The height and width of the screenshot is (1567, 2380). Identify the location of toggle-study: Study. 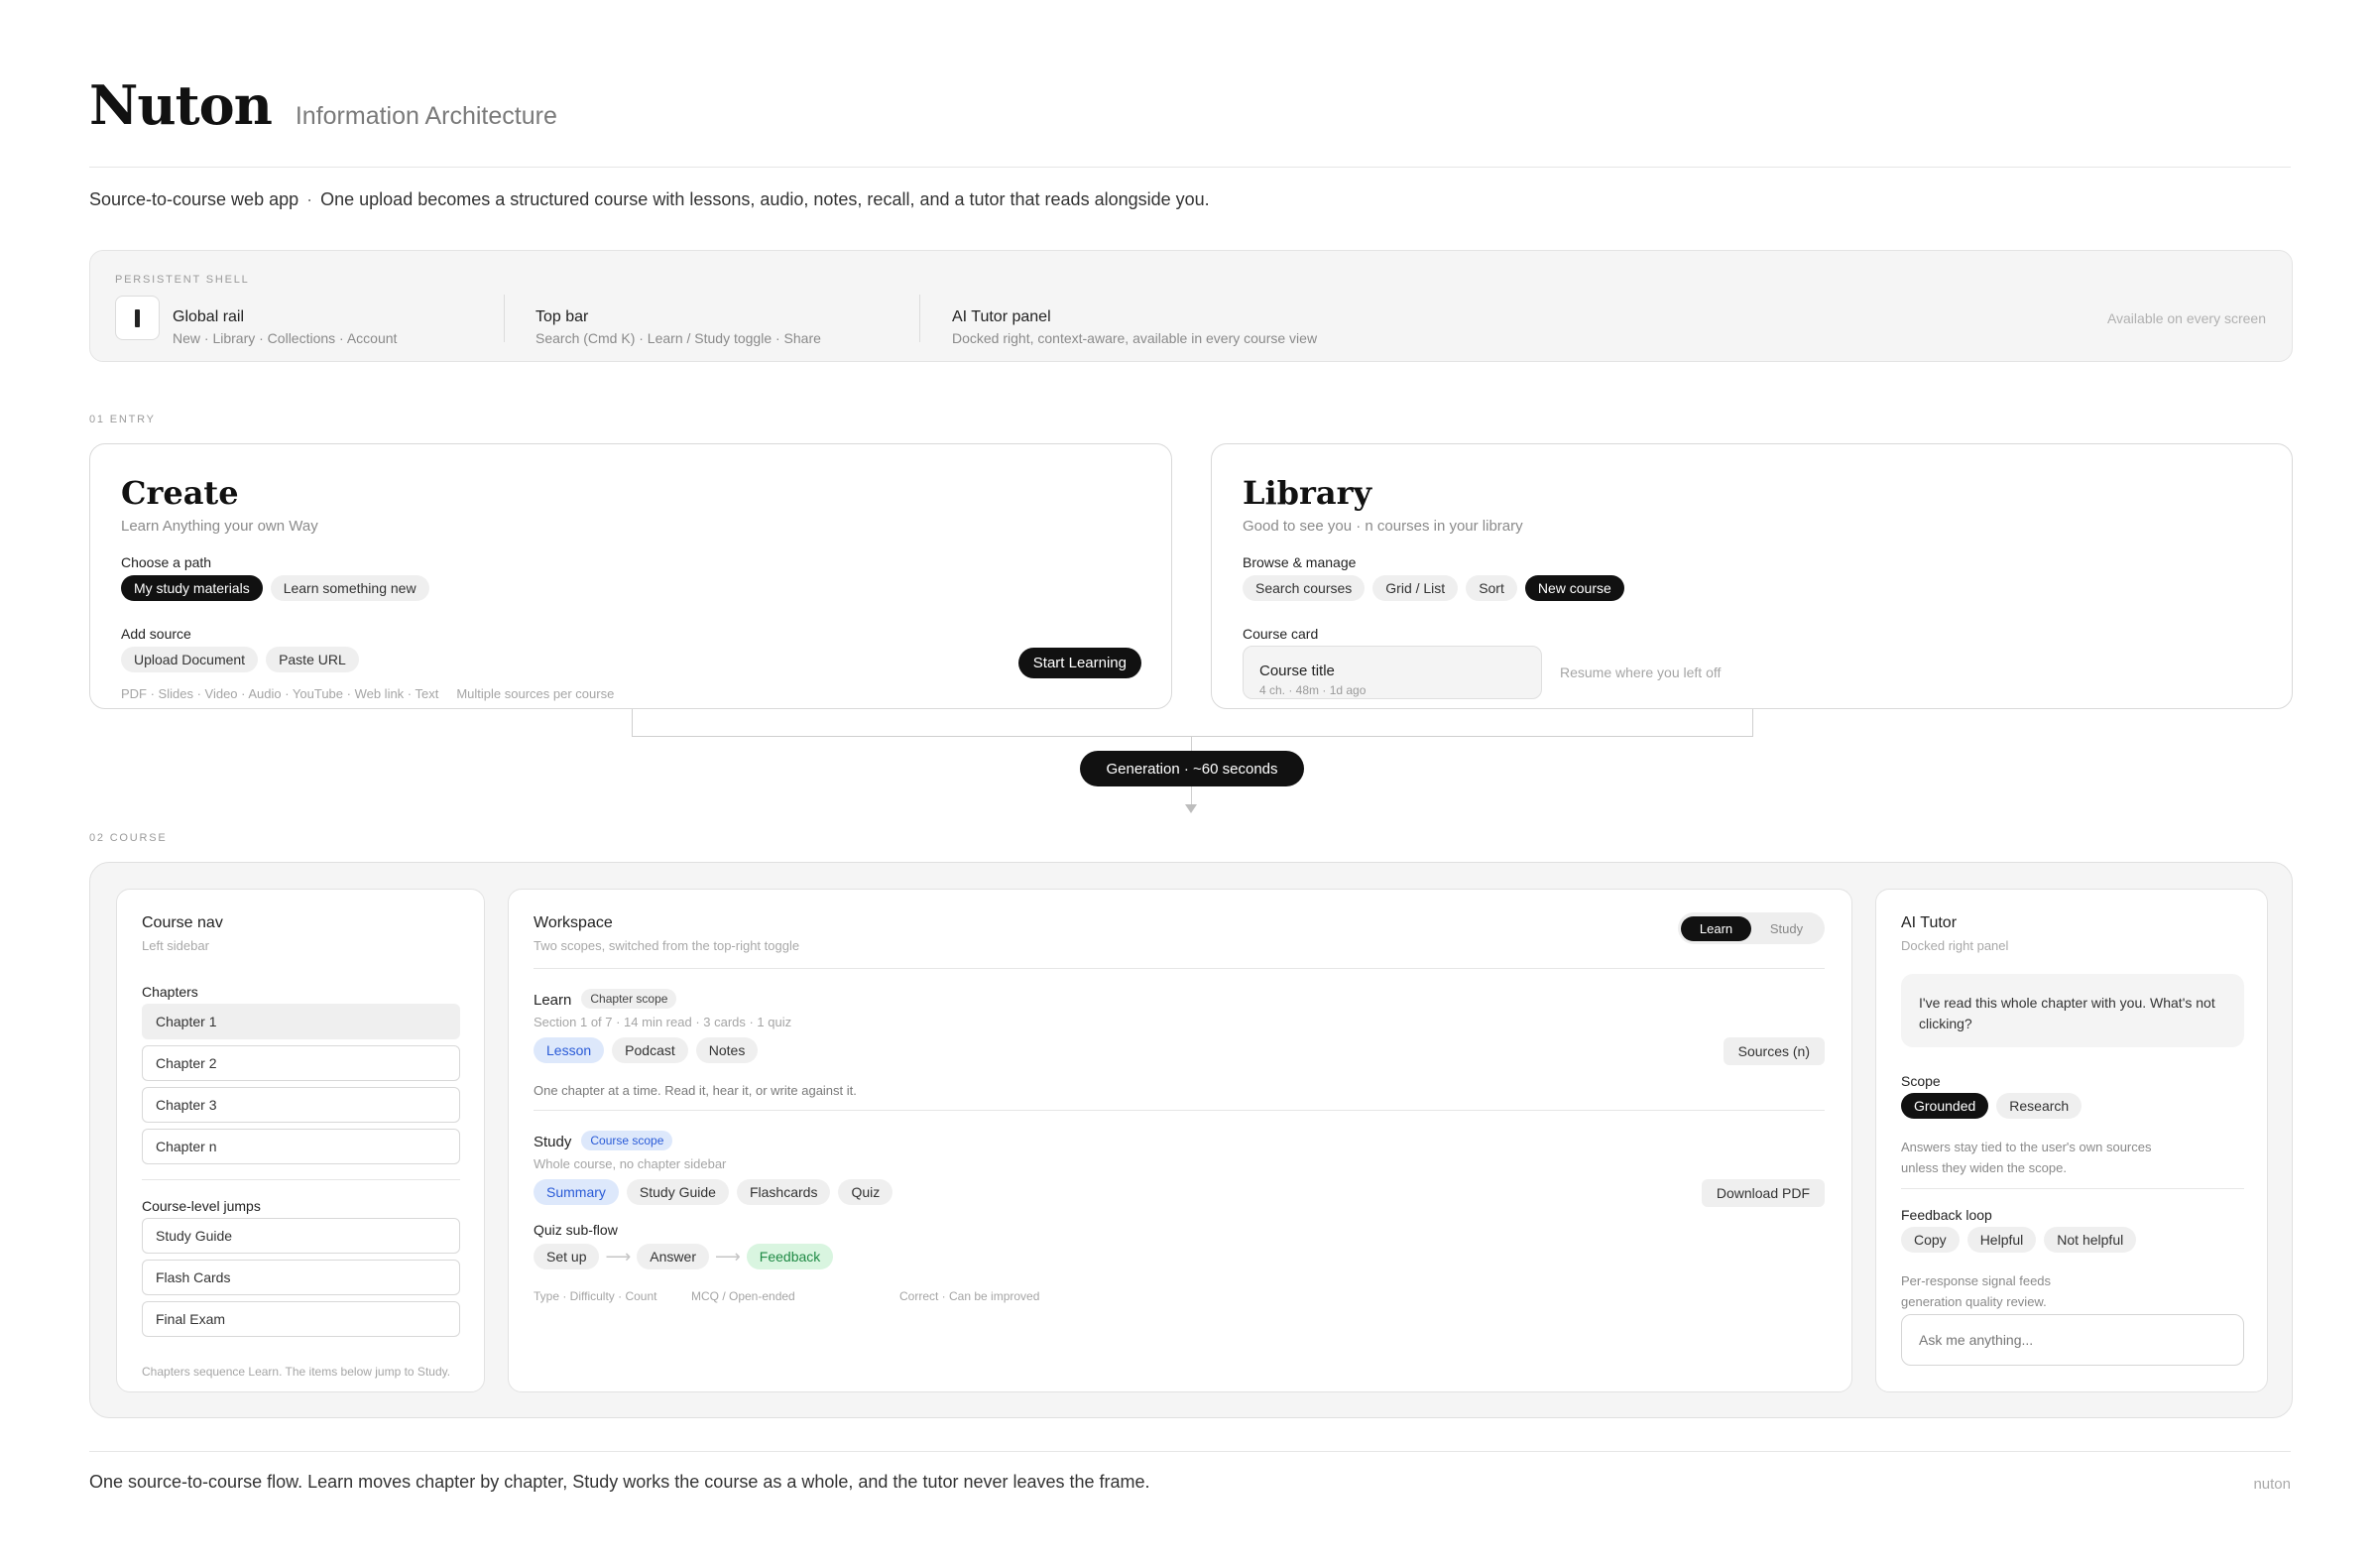
(1786, 928).